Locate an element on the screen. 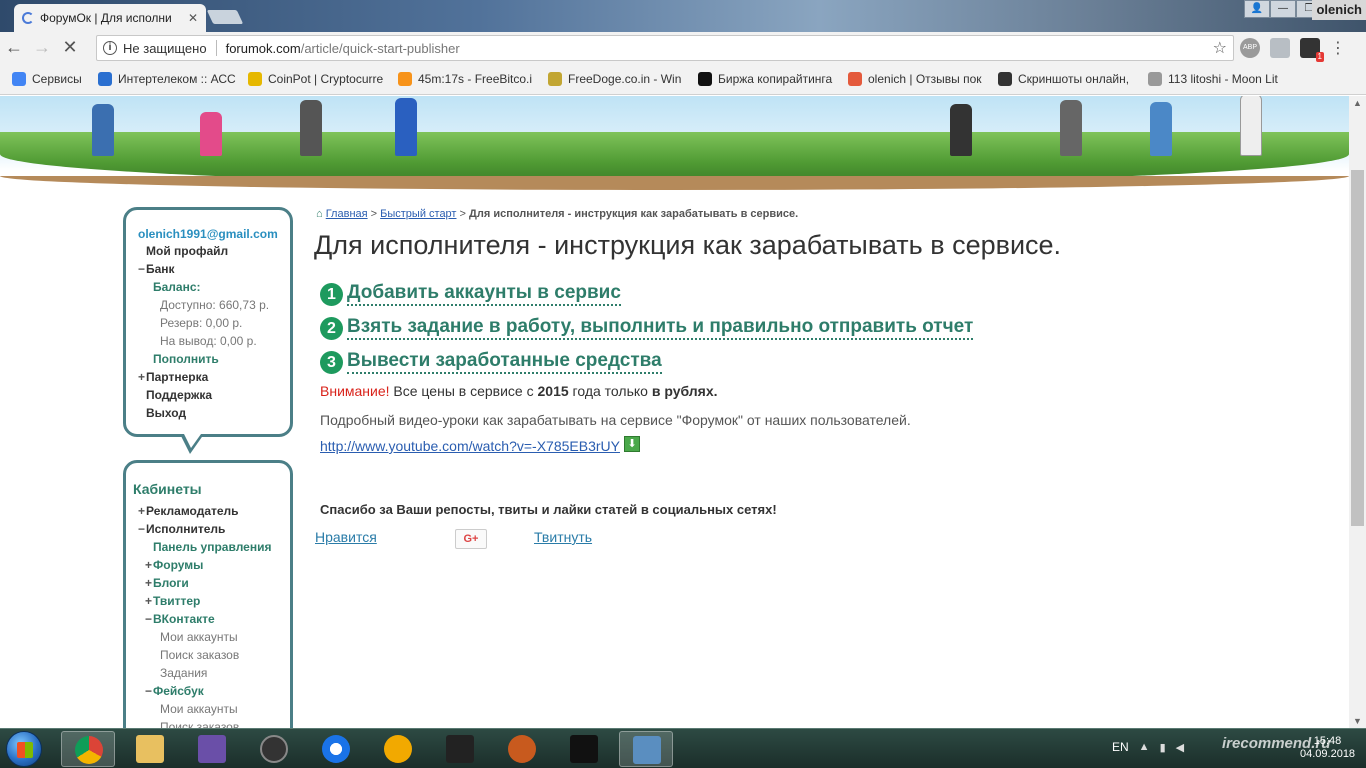 This screenshot has width=1366, height=768. collapse-icon: − is located at coordinates (142, 529).